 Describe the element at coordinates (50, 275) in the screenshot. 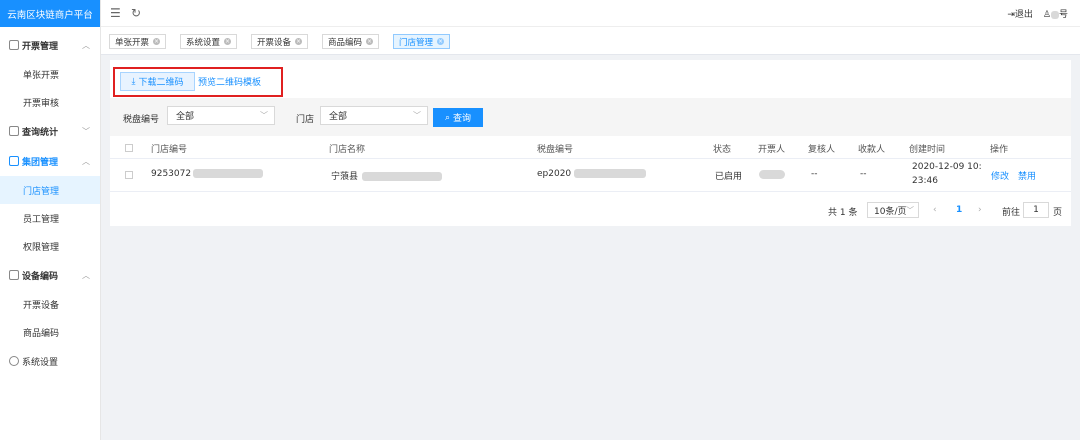

I see `nav-group-device-code: 设备编码 ︿` at that location.